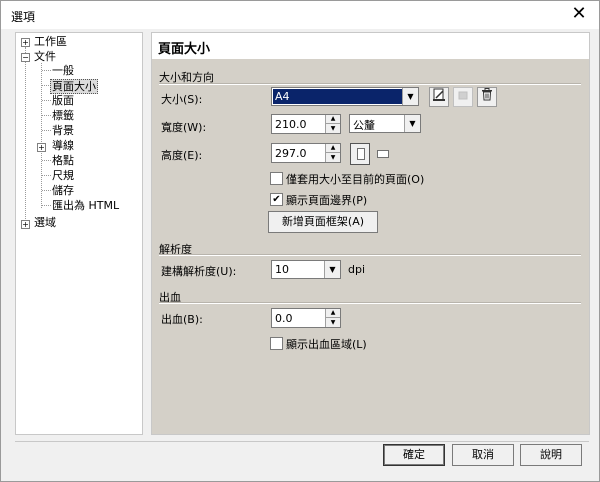 This screenshot has width=600, height=482. Describe the element at coordinates (291, 153) in the screenshot. I see `height-value: 297.0` at that location.